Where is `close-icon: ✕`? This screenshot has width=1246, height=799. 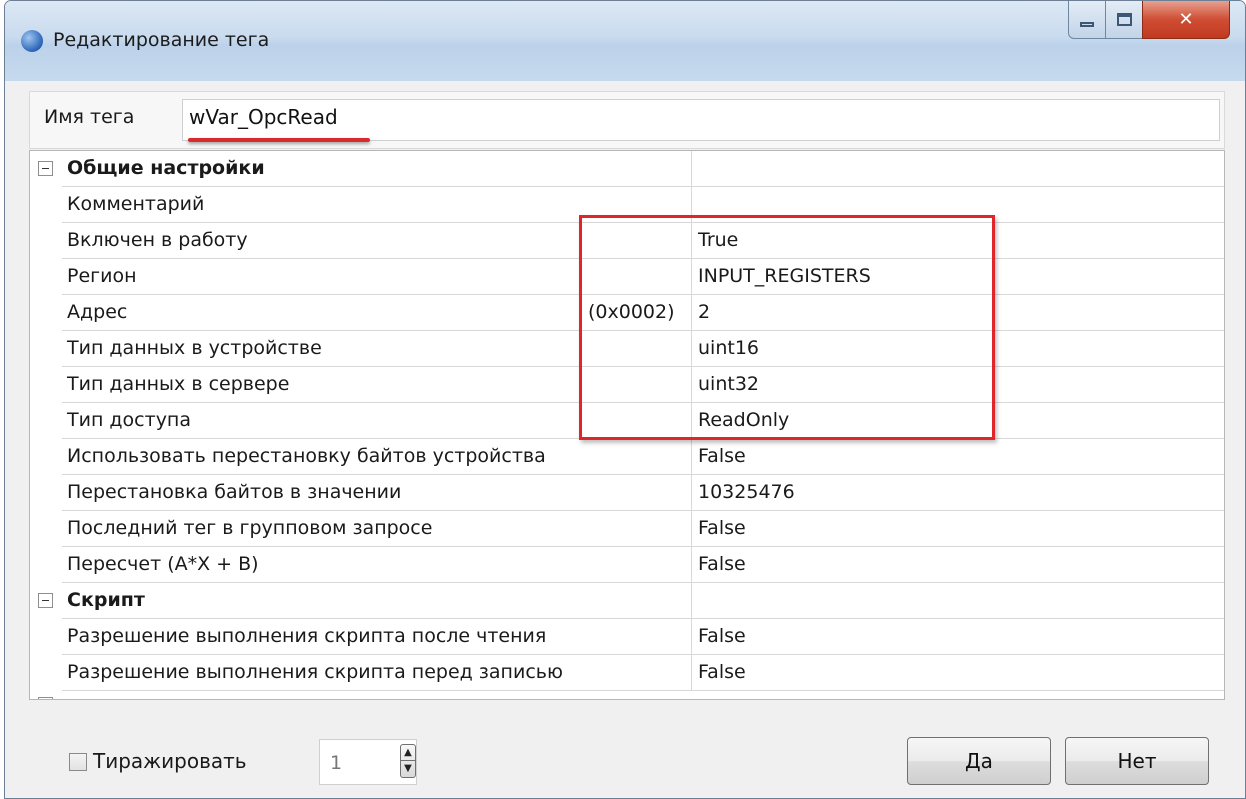
close-icon: ✕ is located at coordinates (1186, 19).